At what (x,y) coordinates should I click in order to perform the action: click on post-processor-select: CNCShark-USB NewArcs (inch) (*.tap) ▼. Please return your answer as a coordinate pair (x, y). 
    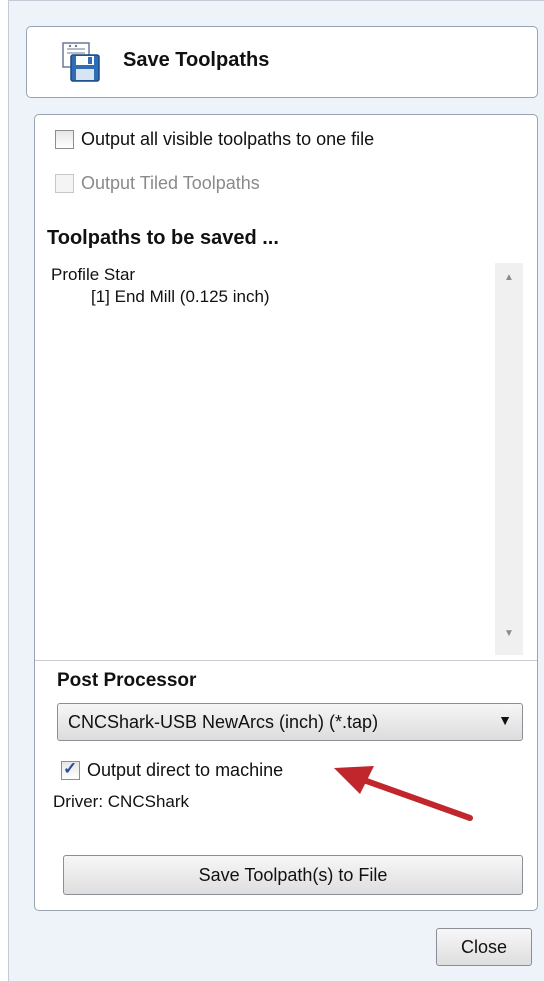
    Looking at the image, I should click on (290, 722).